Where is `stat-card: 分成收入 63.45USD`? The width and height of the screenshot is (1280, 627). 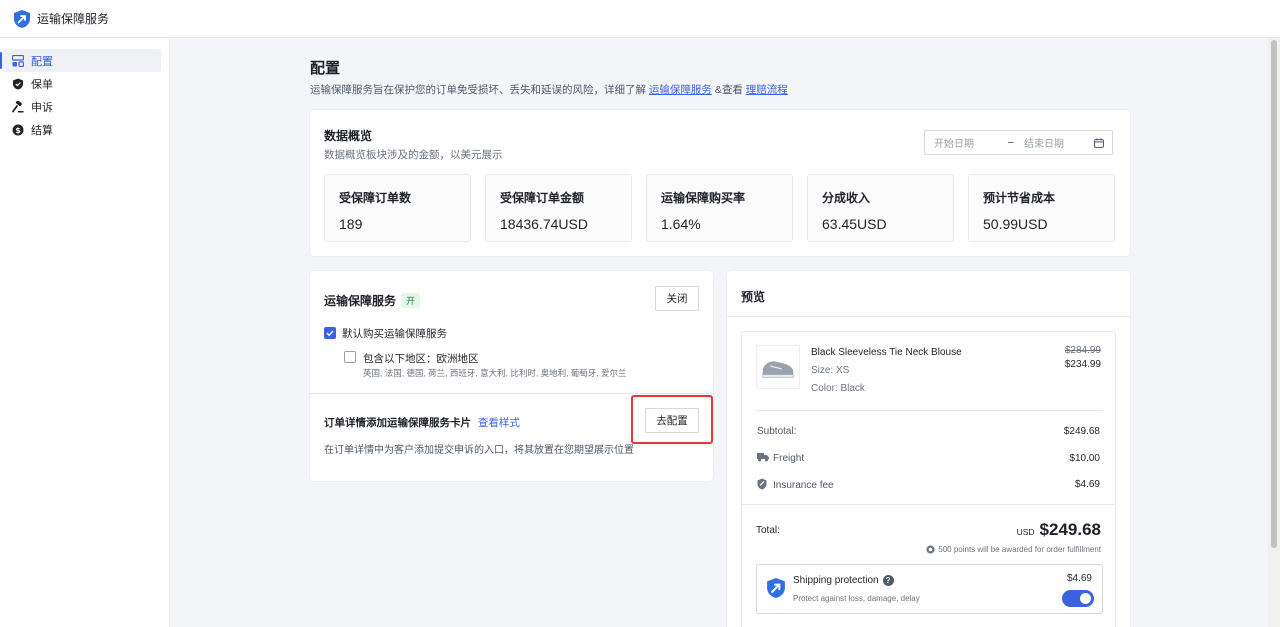
stat-card: 分成收入 63.45USD is located at coordinates (880, 208).